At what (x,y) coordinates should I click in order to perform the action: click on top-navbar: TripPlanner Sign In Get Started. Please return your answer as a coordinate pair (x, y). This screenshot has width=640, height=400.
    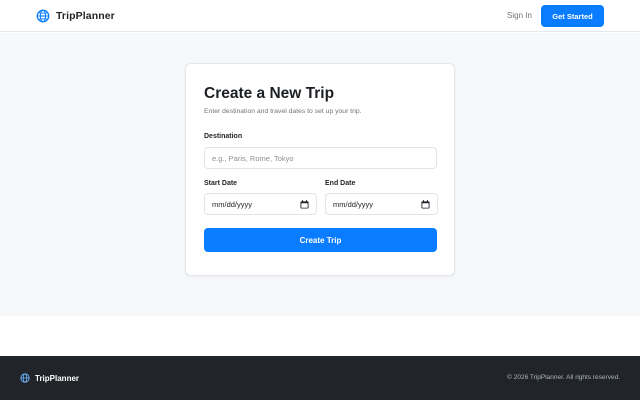
    Looking at the image, I should click on (320, 16).